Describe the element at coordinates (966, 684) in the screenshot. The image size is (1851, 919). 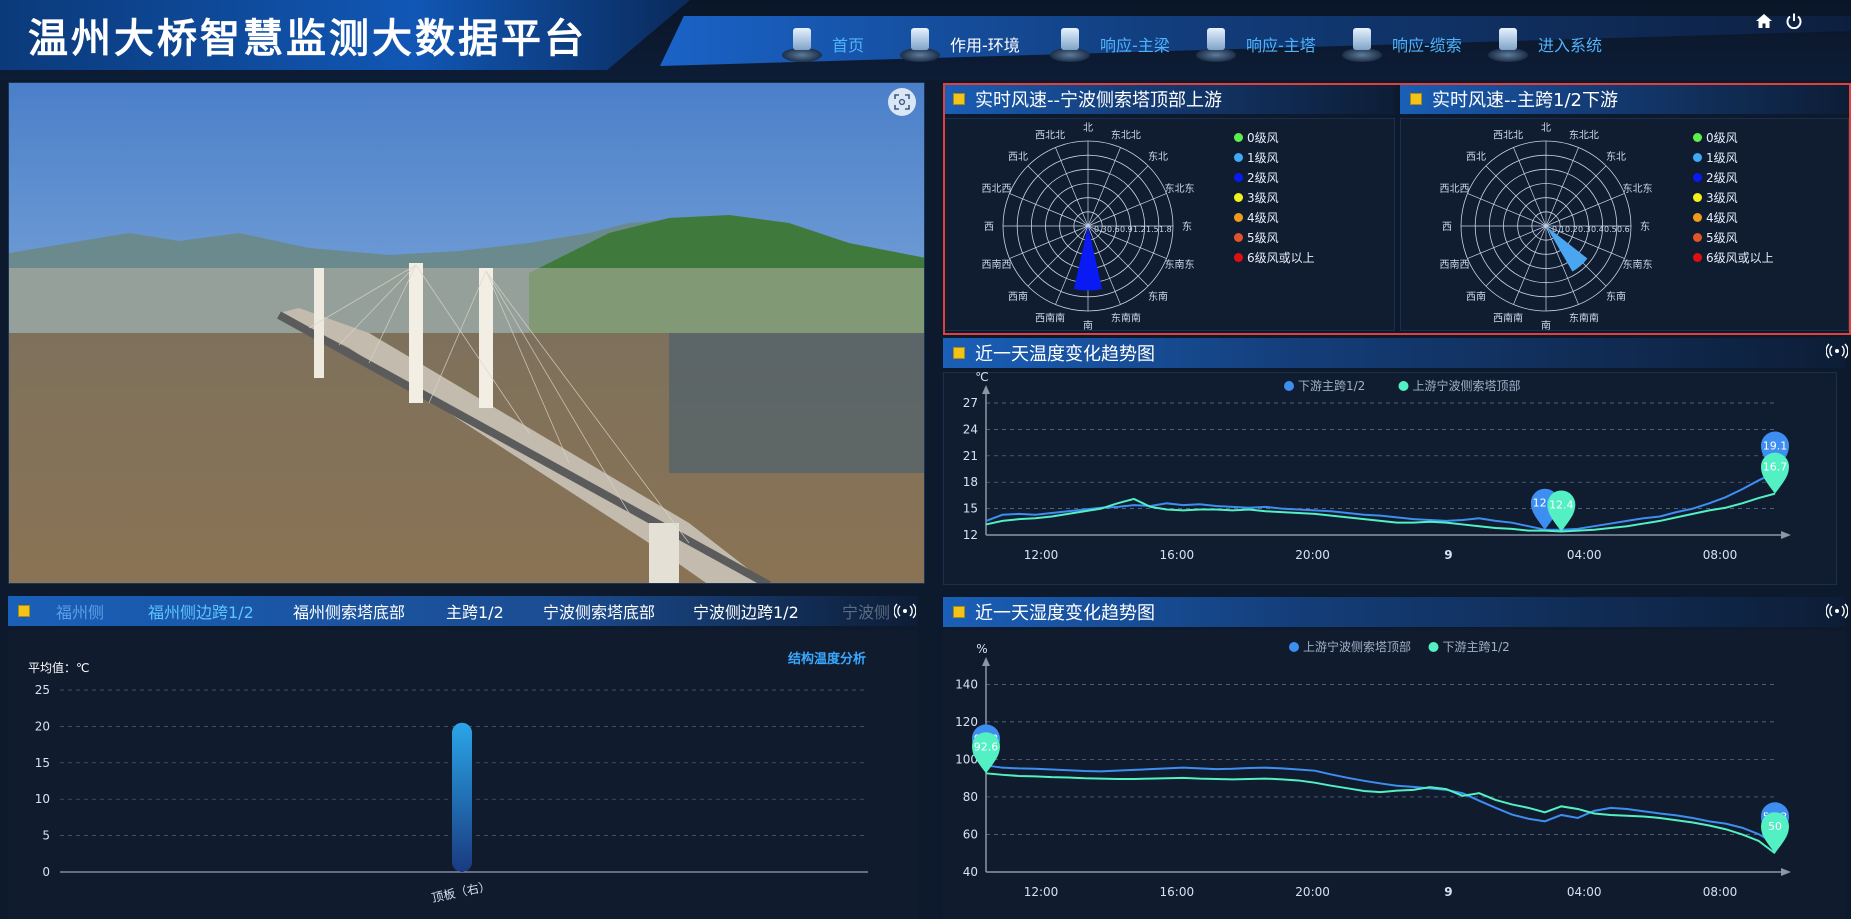
I see `y-tick-label: 140` at that location.